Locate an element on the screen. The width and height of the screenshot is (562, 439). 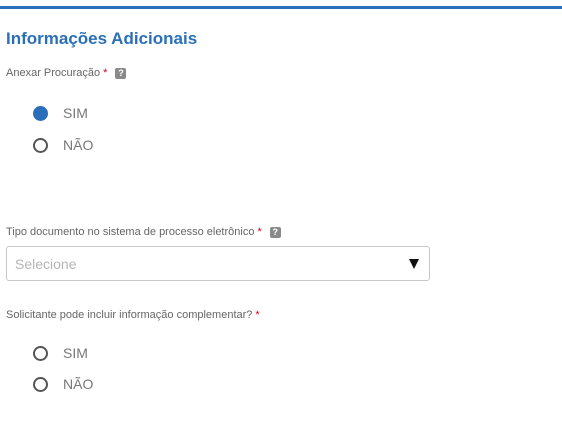
radio-checked-icon is located at coordinates (40, 113).